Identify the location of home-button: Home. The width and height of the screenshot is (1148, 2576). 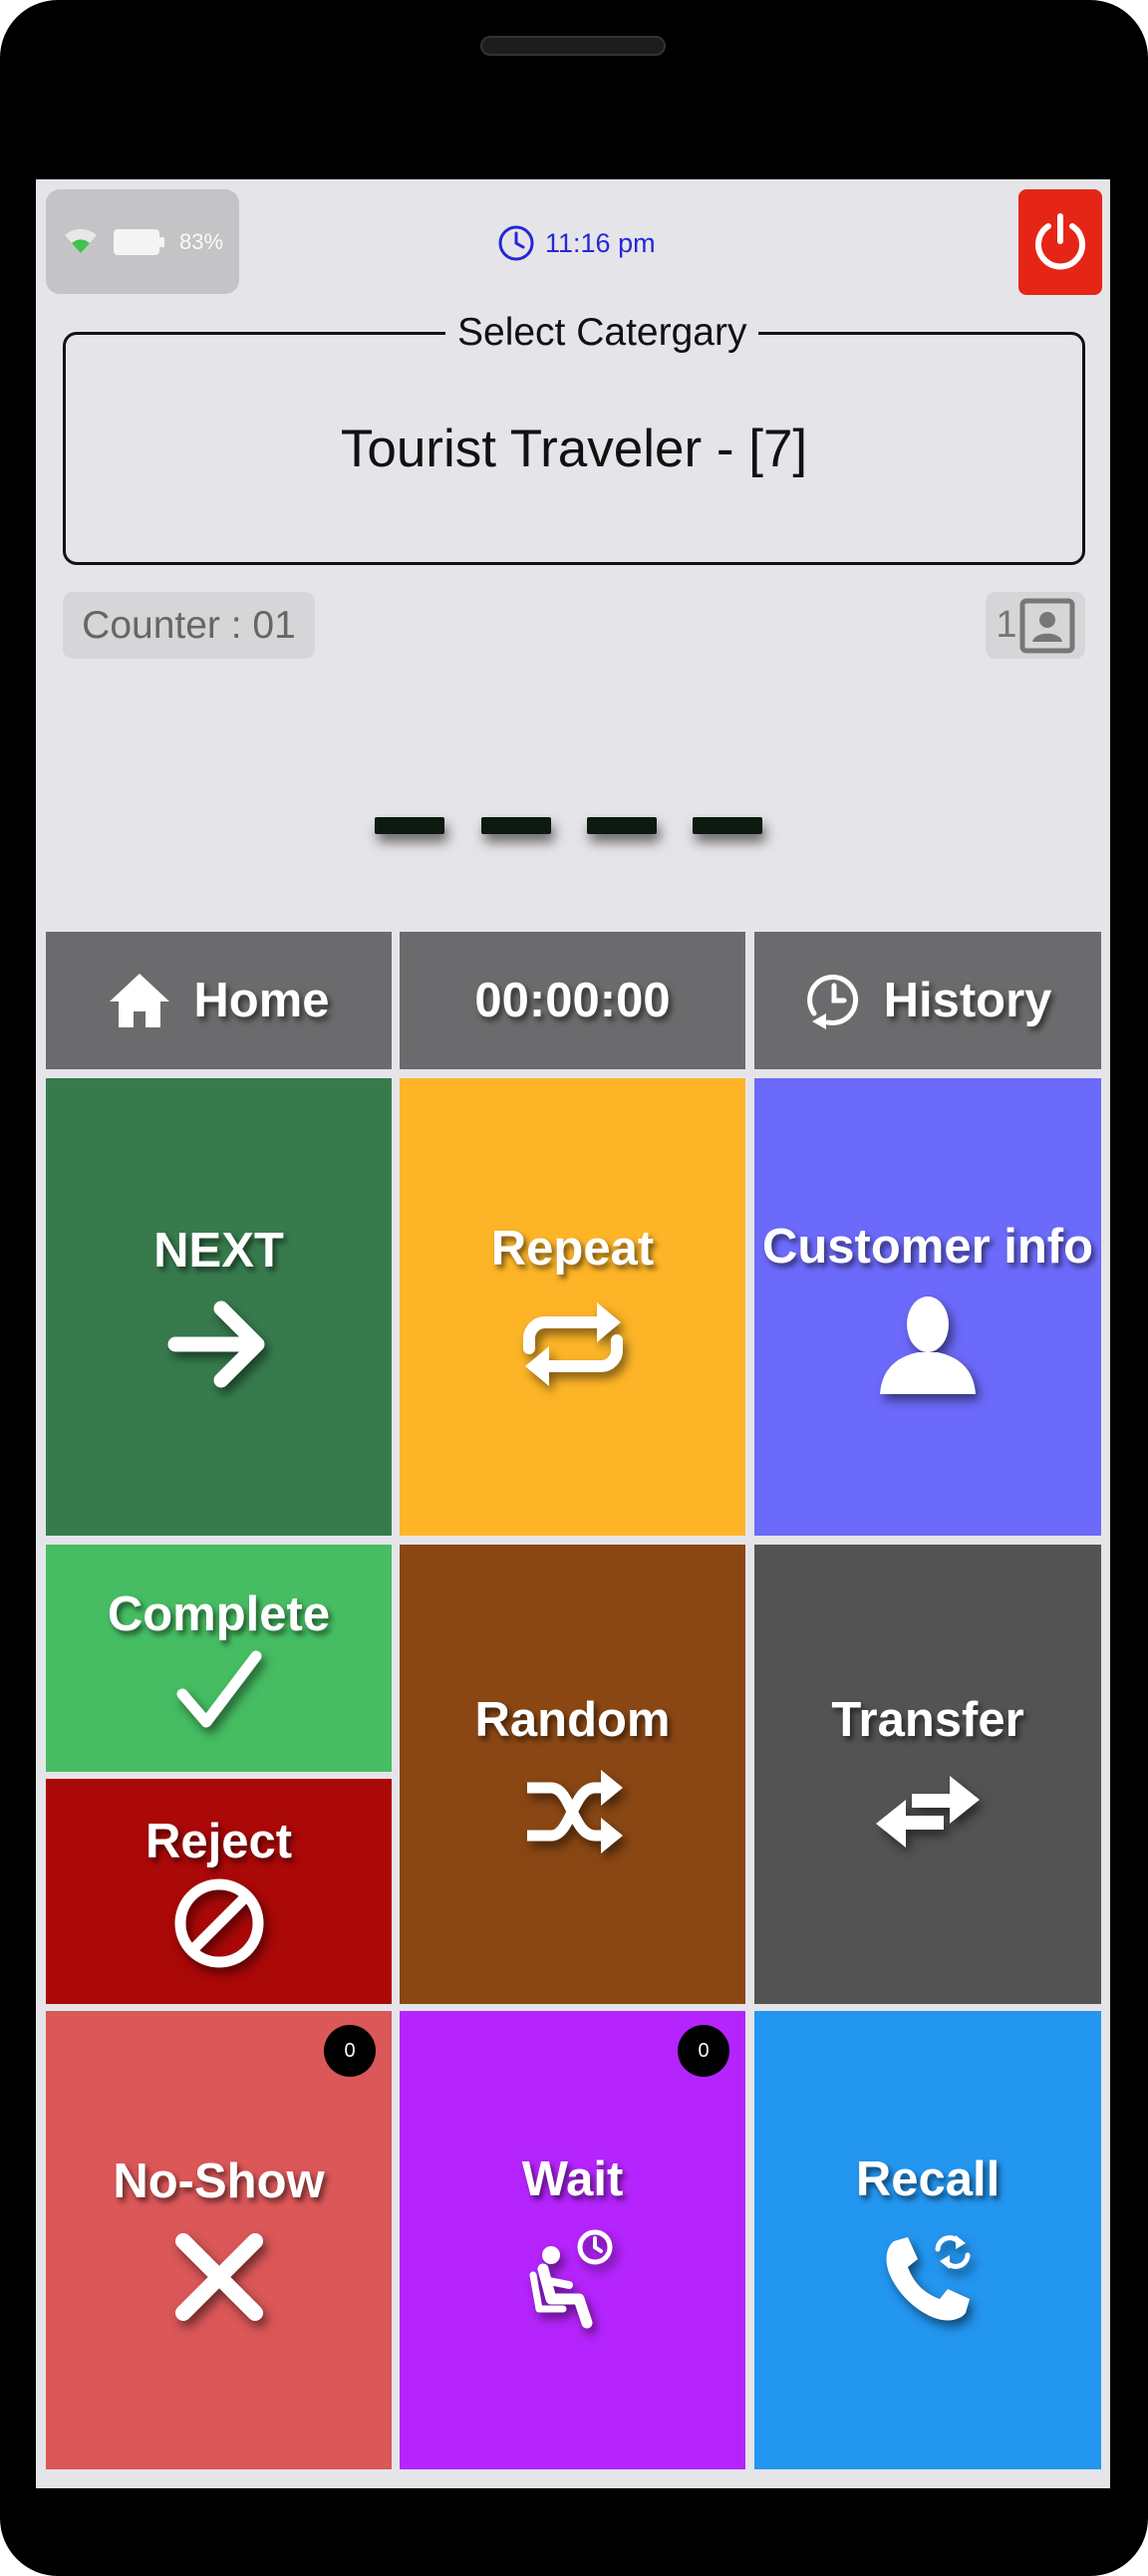
(219, 1000).